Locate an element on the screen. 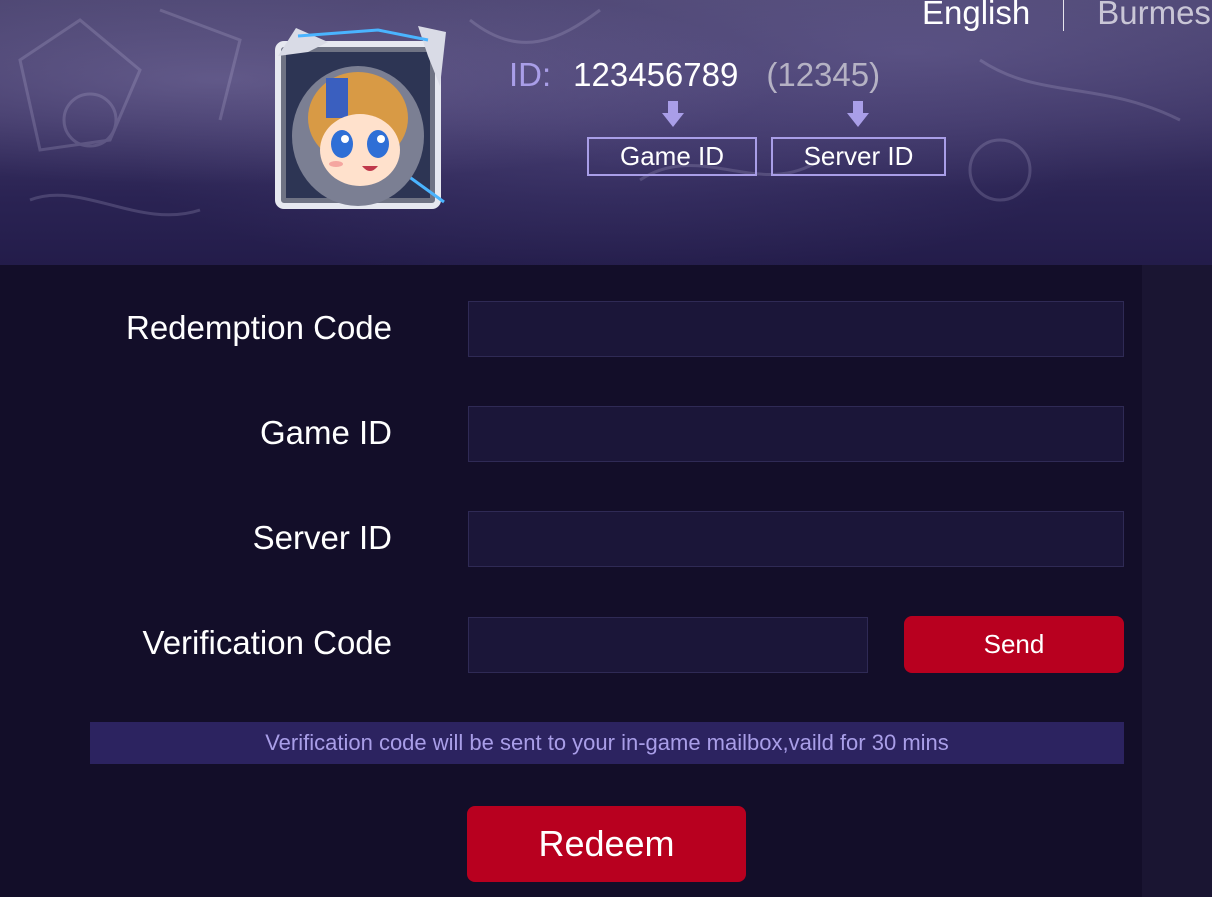  server-id-label: Server ID is located at coordinates (322, 537).